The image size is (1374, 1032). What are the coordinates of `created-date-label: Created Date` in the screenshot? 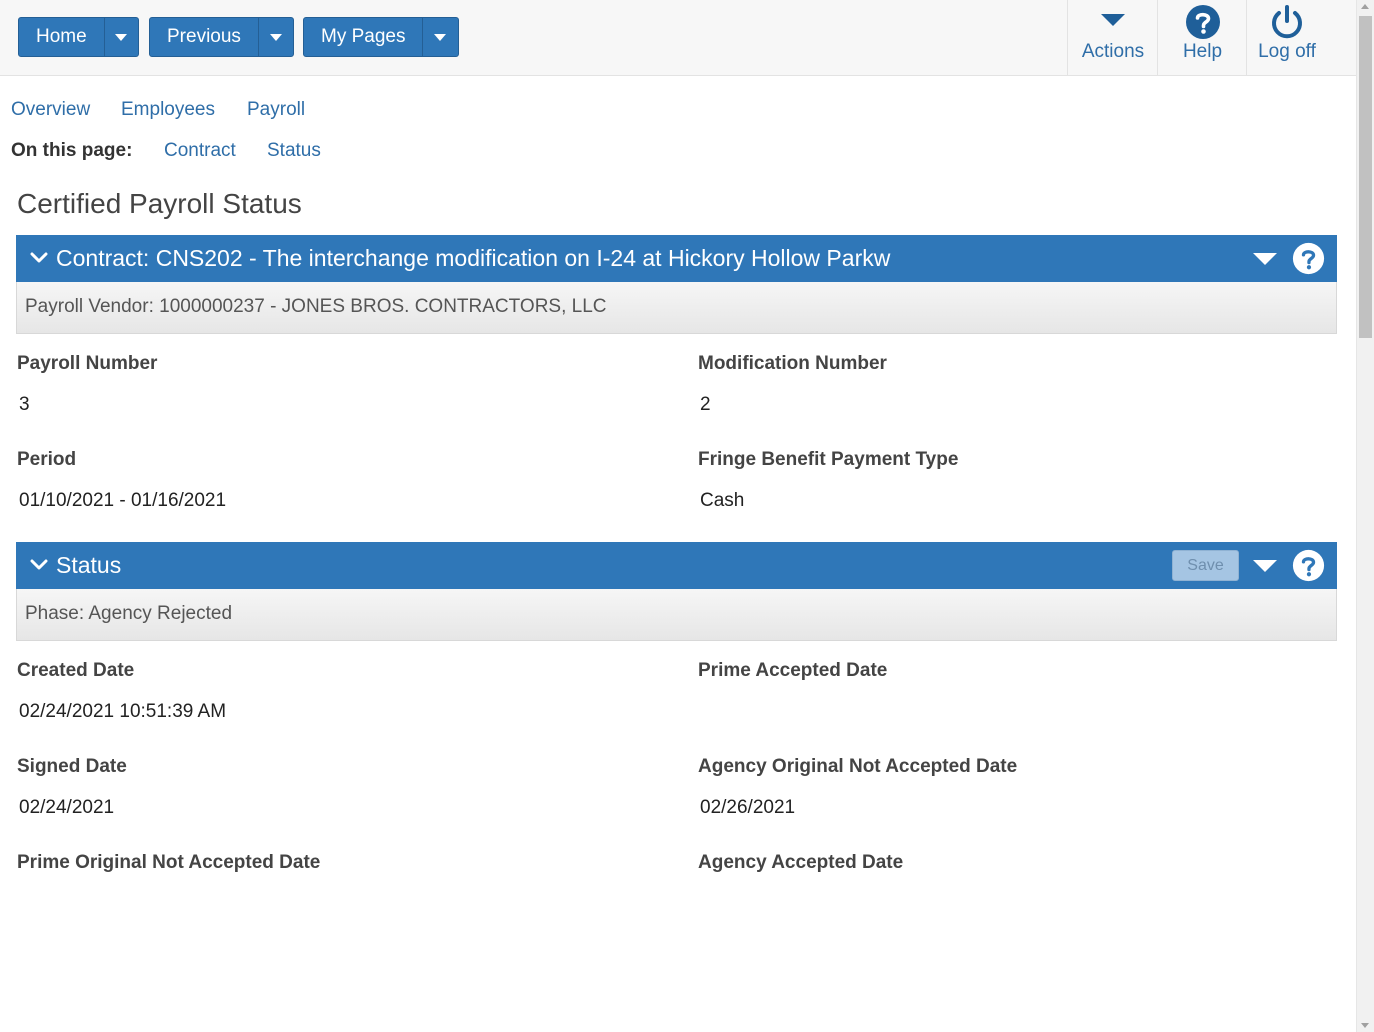 It's located at (76, 670).